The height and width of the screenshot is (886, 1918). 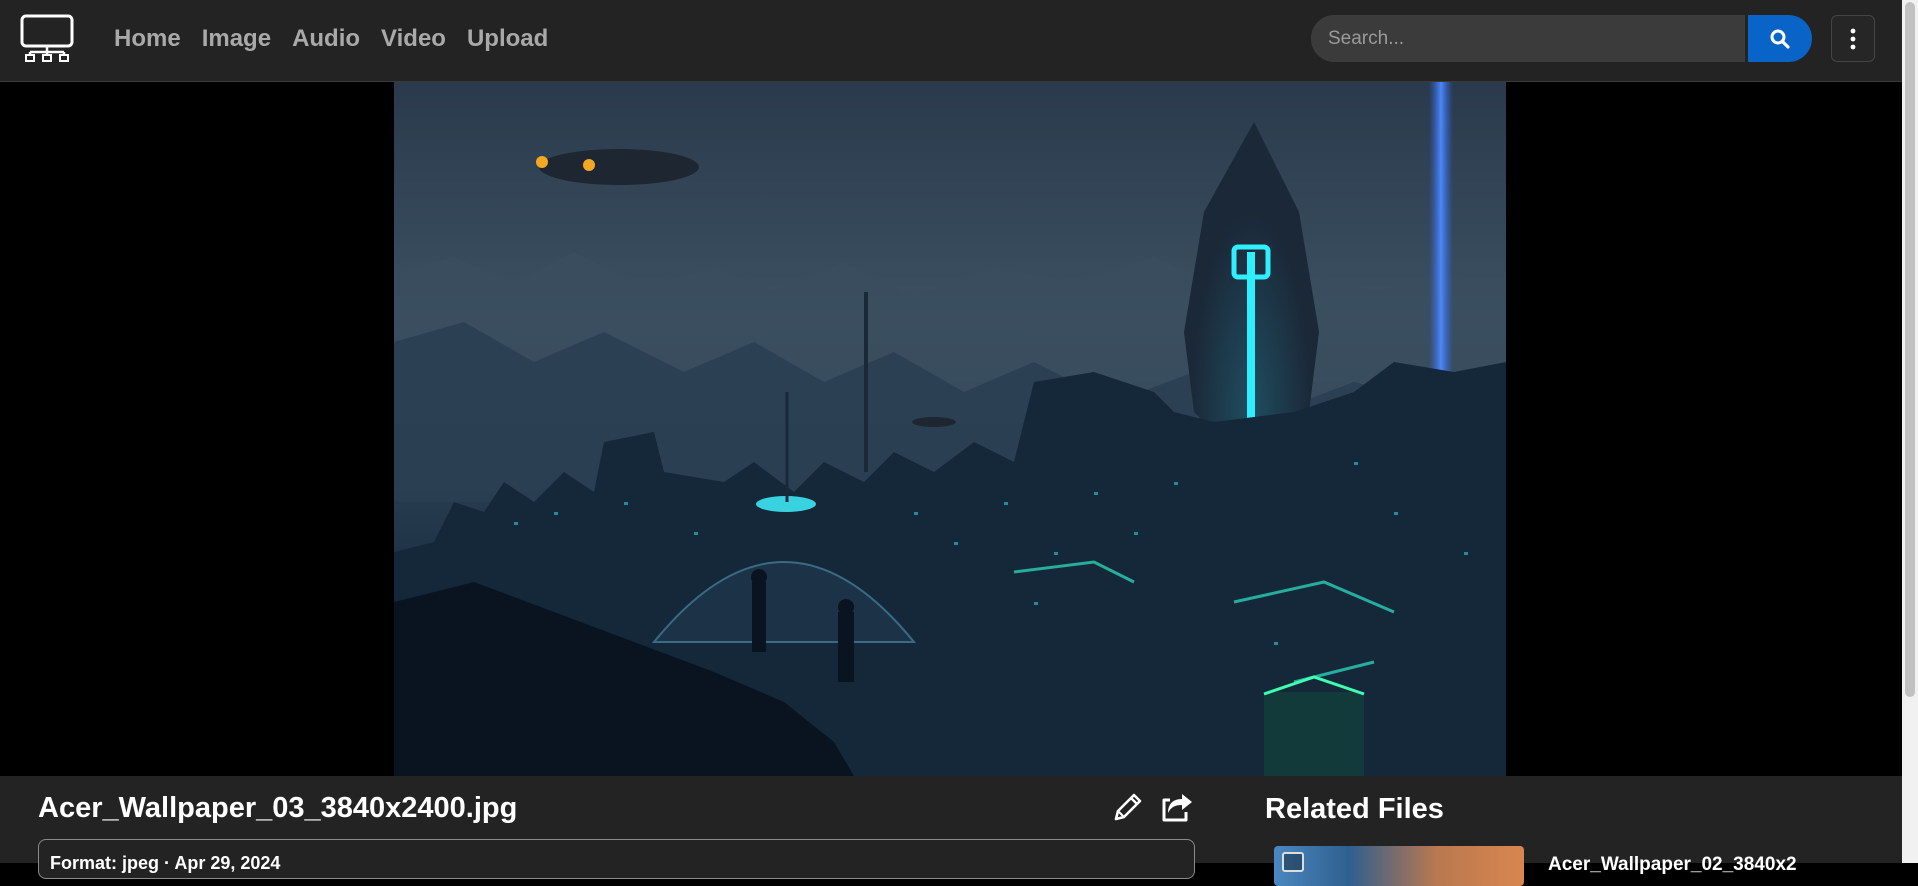 I want to click on share-icon, so click(x=1177, y=807).